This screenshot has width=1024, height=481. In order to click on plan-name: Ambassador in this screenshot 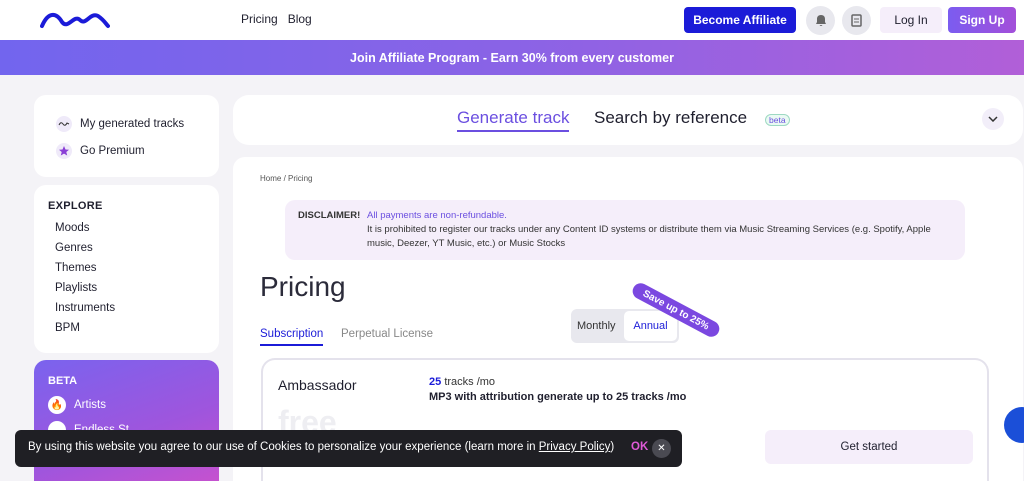, I will do `click(317, 385)`.